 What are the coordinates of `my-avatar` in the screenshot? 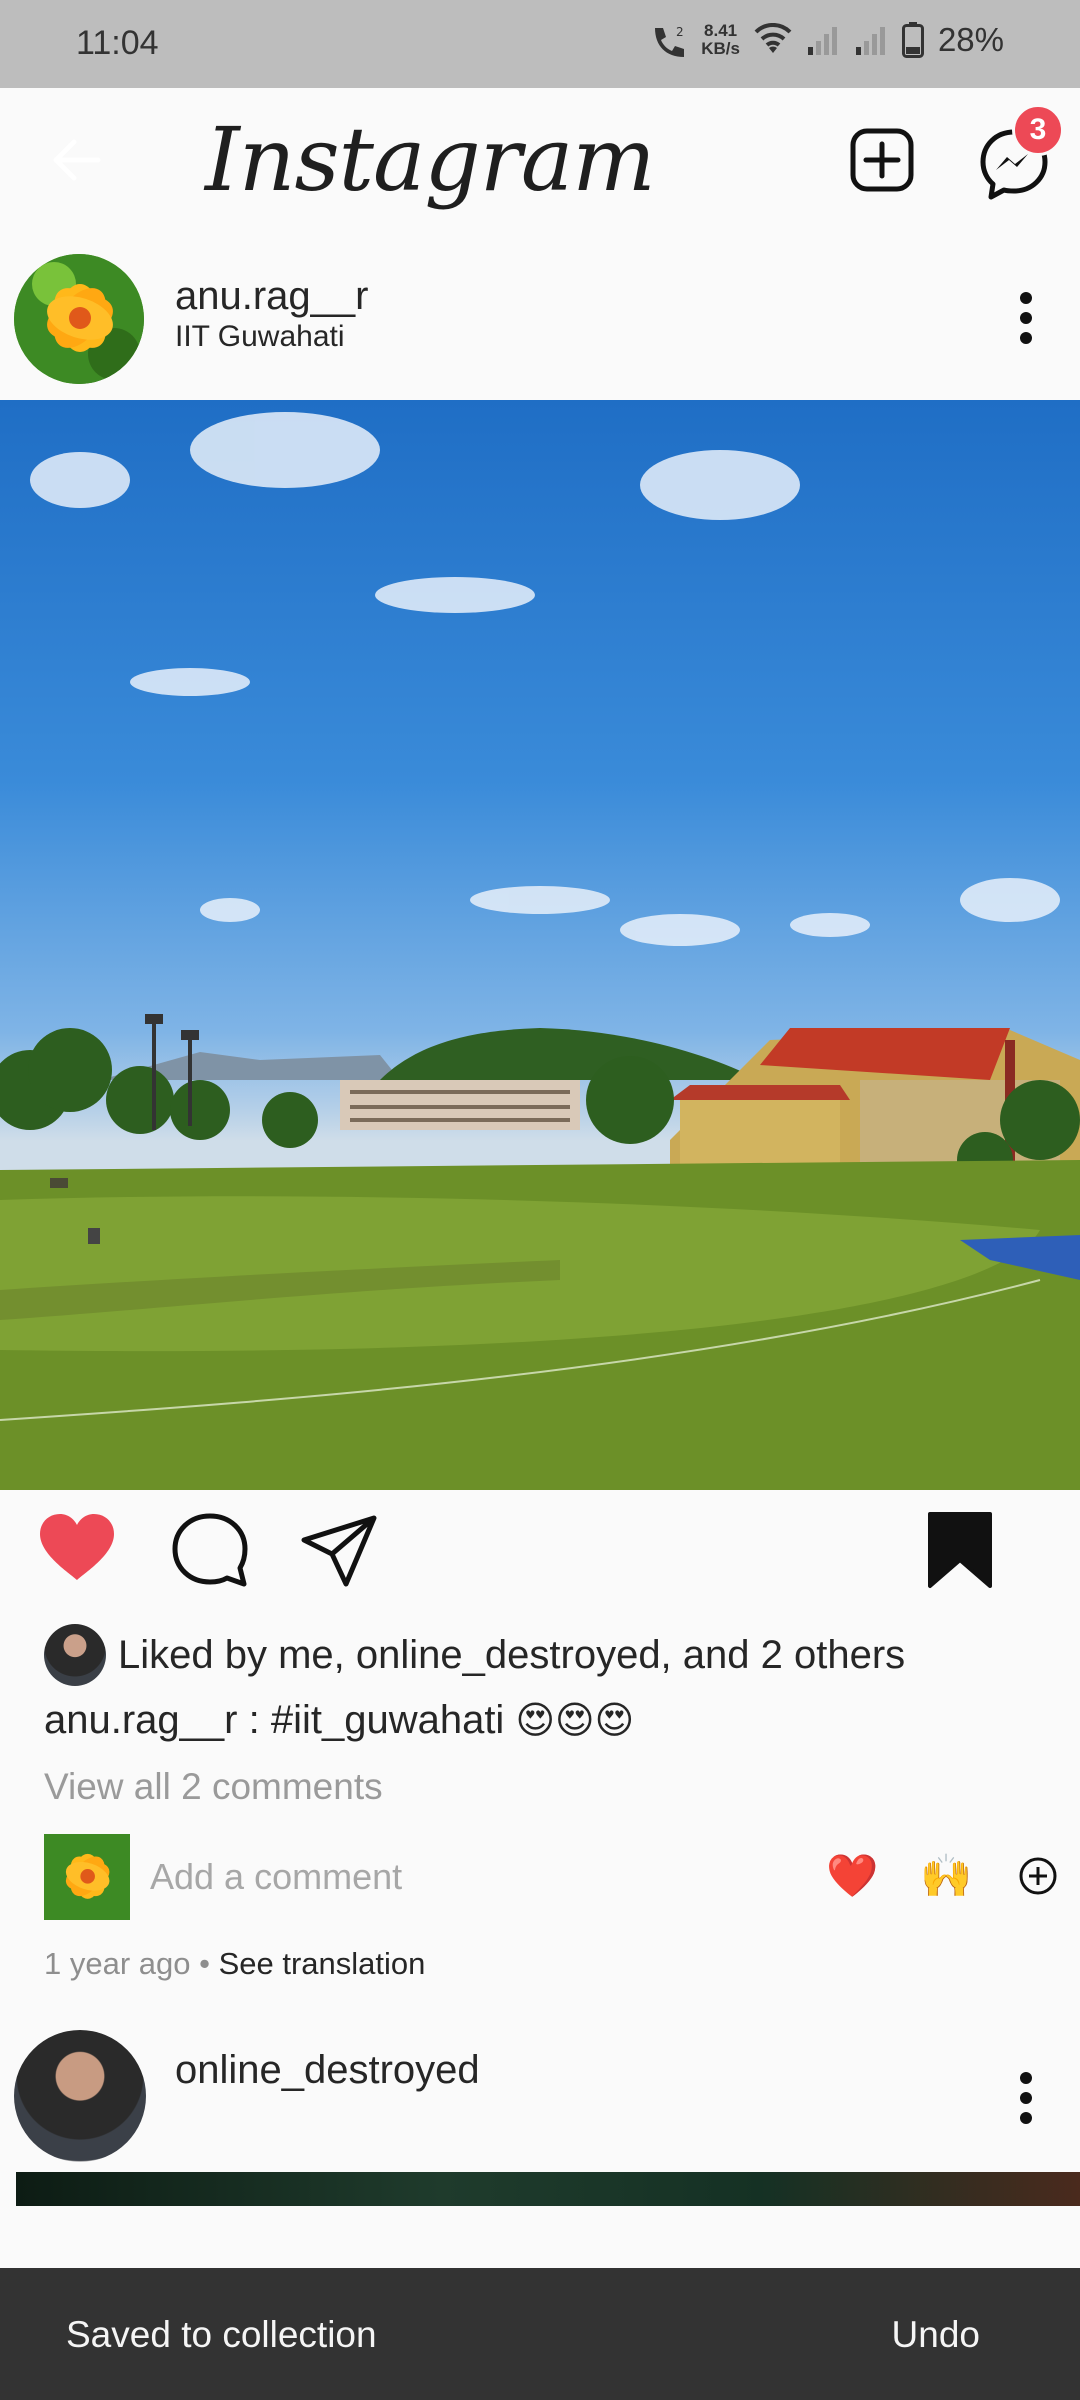 It's located at (87, 1877).